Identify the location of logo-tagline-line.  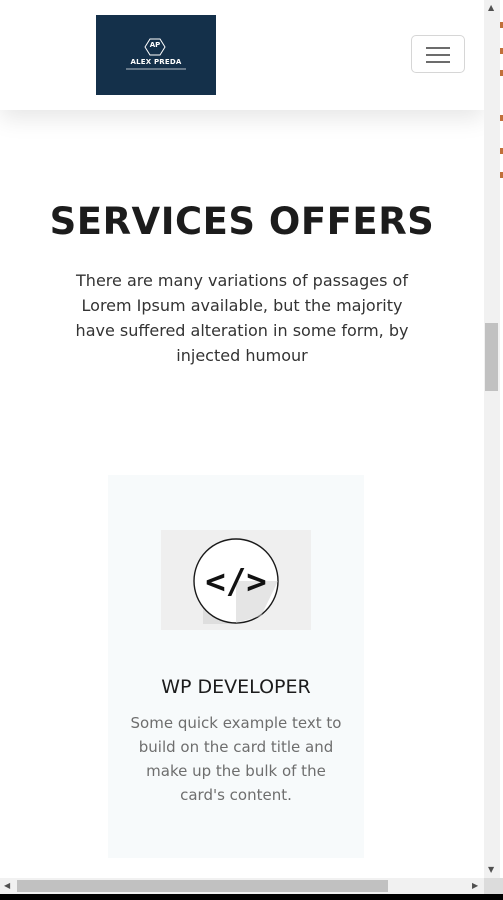
(156, 69).